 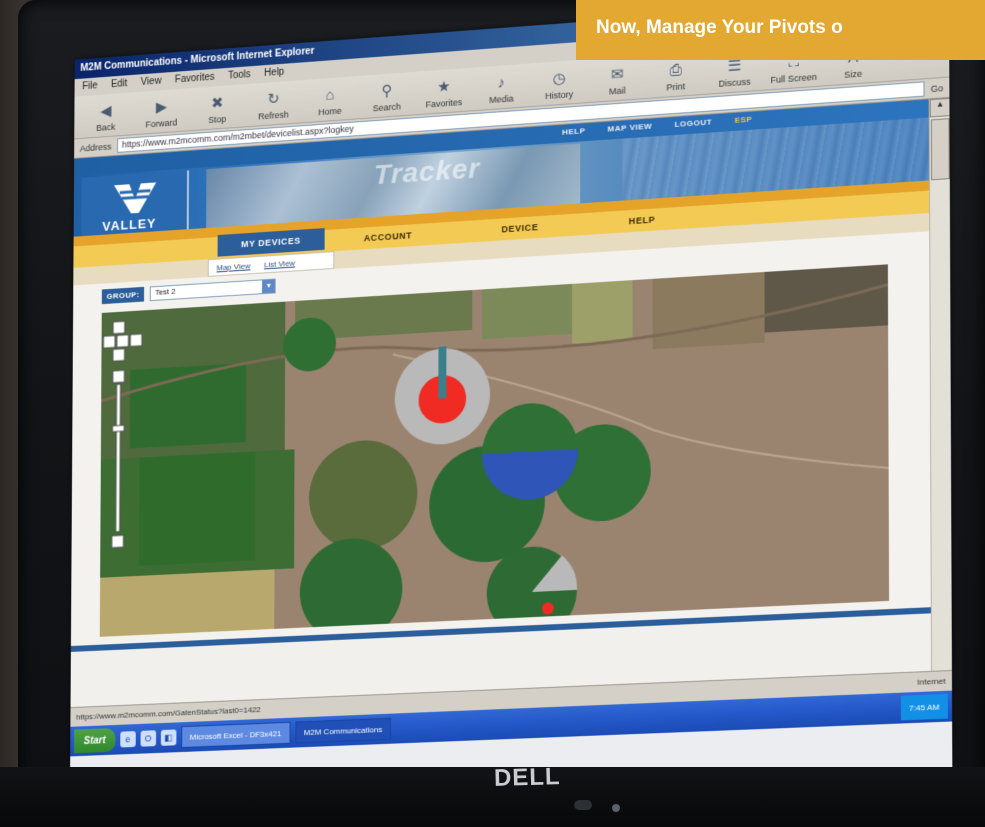 What do you see at coordinates (148, 738) in the screenshot?
I see `outlook-quicklaunch-icon: O` at bounding box center [148, 738].